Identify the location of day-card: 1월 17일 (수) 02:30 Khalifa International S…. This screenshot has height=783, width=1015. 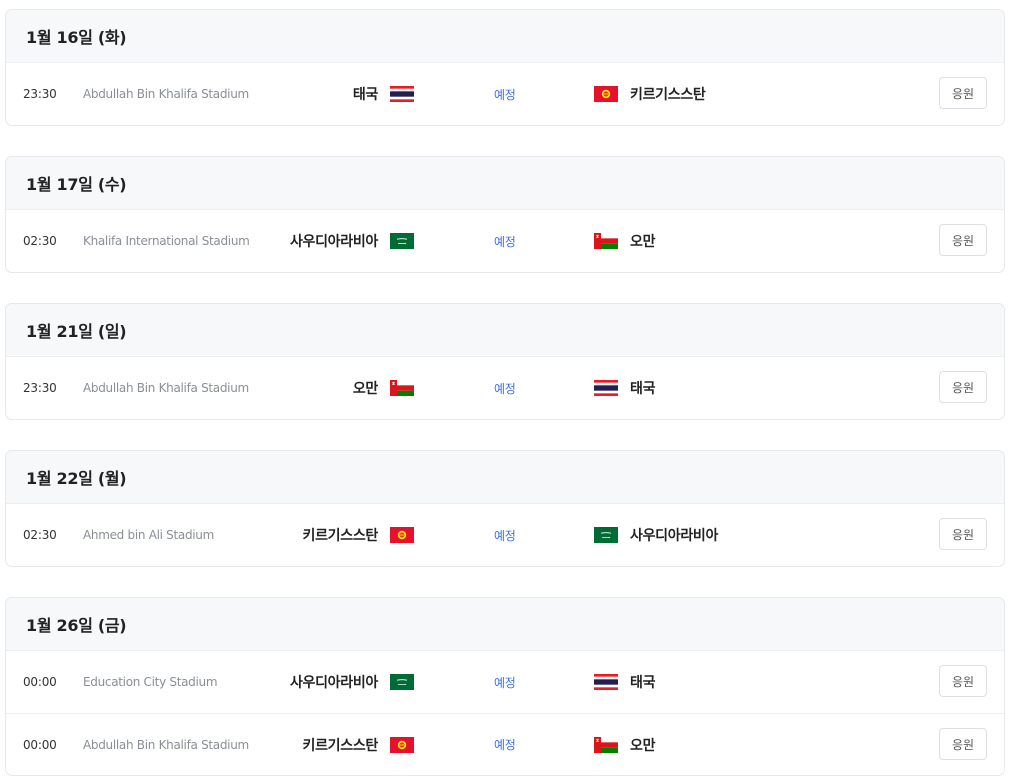
(505, 214).